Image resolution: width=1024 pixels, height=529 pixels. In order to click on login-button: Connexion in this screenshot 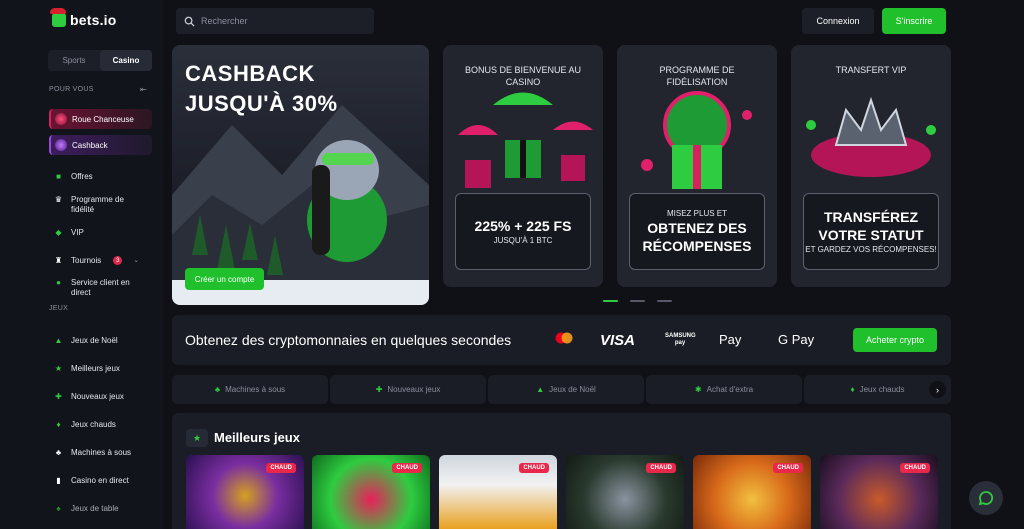, I will do `click(838, 21)`.